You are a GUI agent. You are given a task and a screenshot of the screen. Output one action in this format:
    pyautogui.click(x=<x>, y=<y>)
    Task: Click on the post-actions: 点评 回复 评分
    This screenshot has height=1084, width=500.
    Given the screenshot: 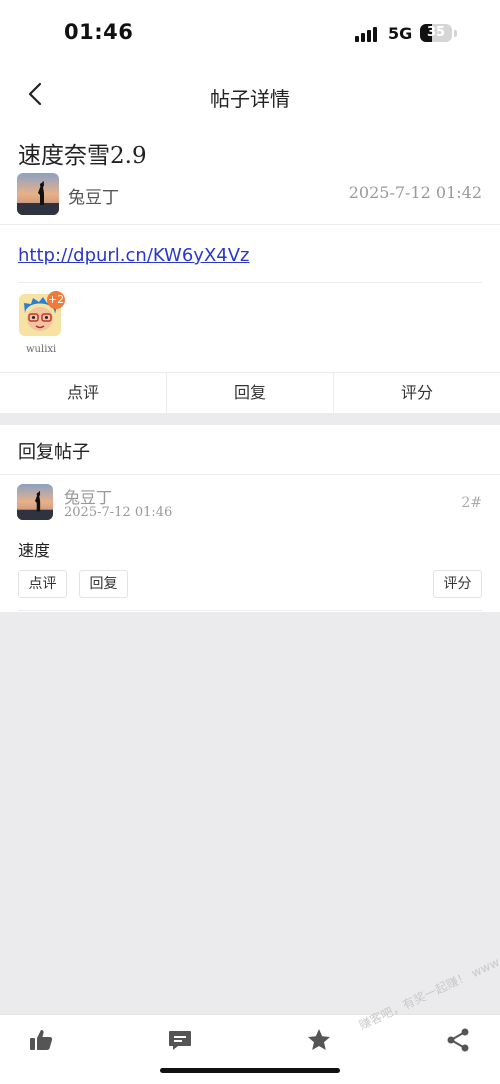 What is the action you would take?
    pyautogui.click(x=250, y=392)
    